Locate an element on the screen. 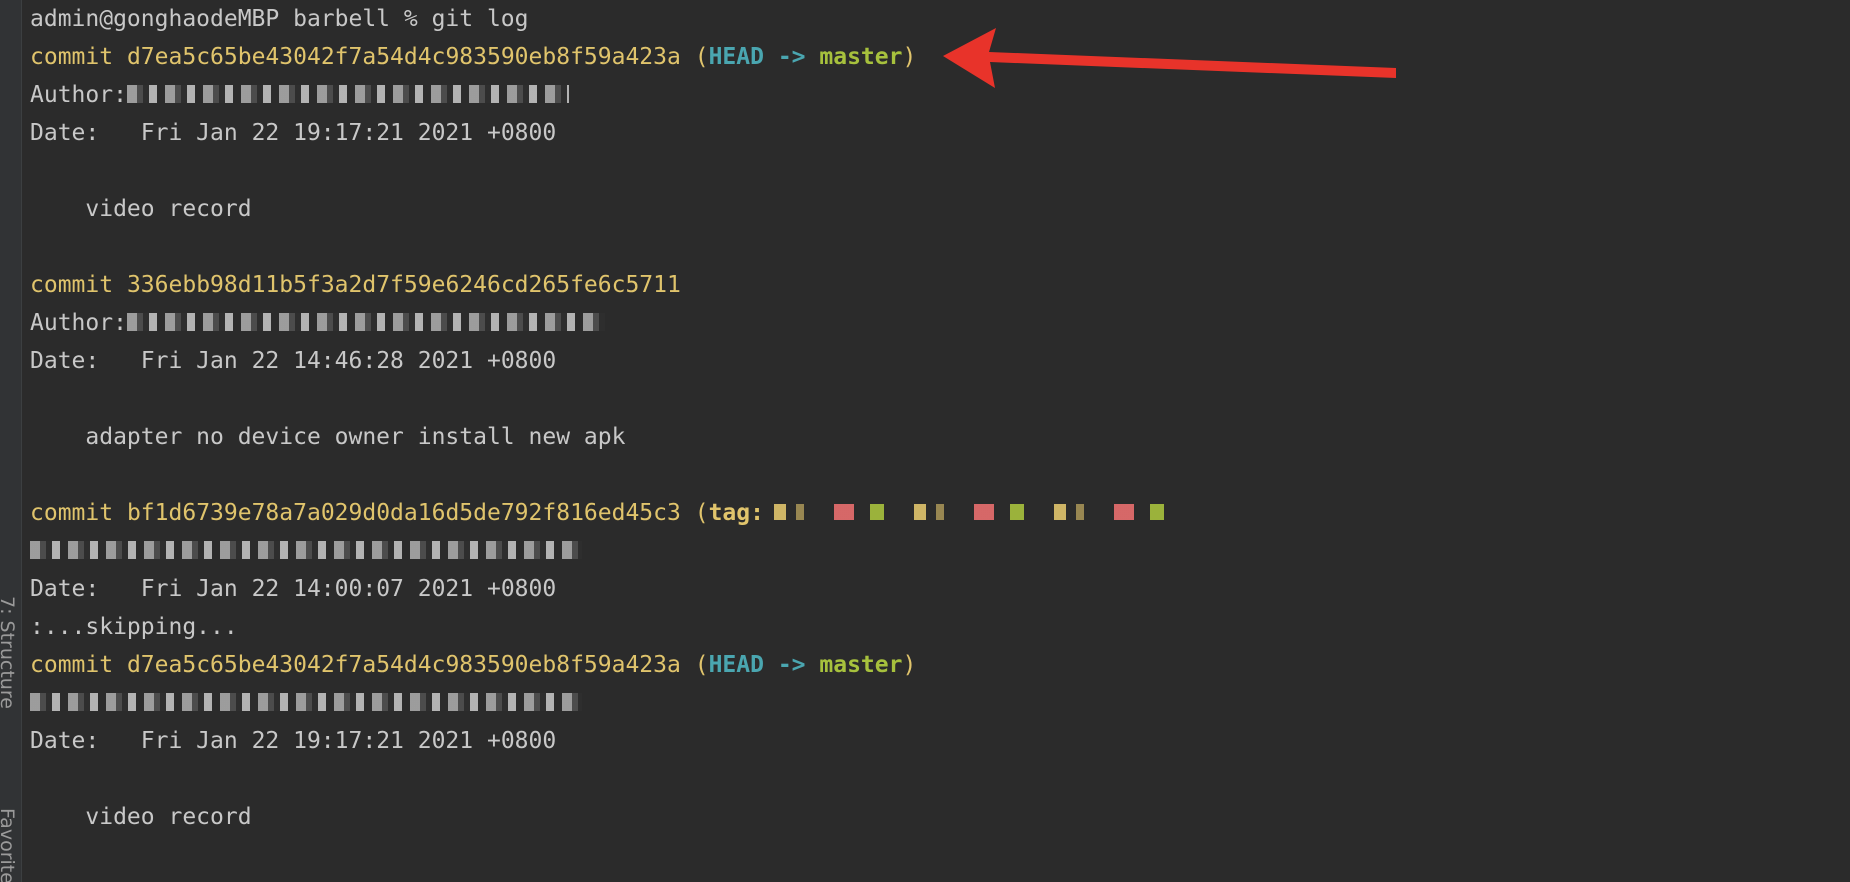  commit-message: adapter no device owner install new apk is located at coordinates (327, 434).